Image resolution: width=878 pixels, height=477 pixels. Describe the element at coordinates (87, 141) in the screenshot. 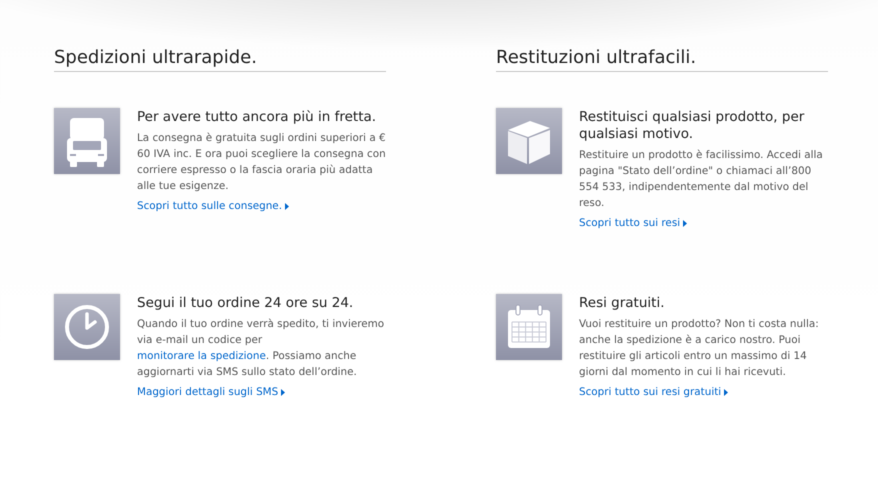

I see `truck-icon` at that location.